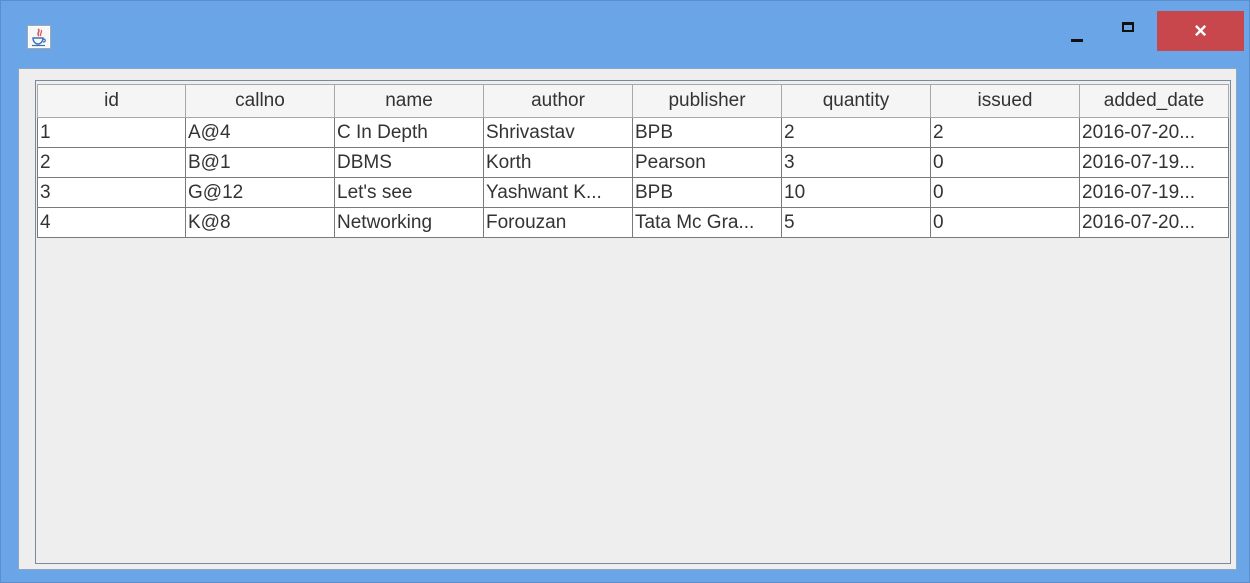 The height and width of the screenshot is (583, 1250). Describe the element at coordinates (558, 162) in the screenshot. I see `cell-author: Korth` at that location.